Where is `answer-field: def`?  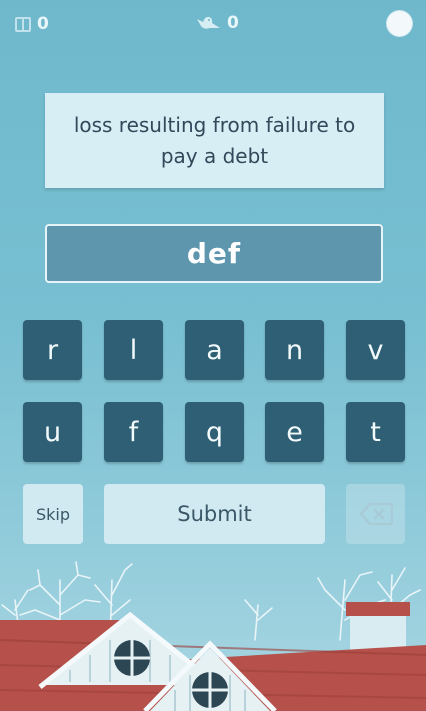
answer-field: def is located at coordinates (214, 253).